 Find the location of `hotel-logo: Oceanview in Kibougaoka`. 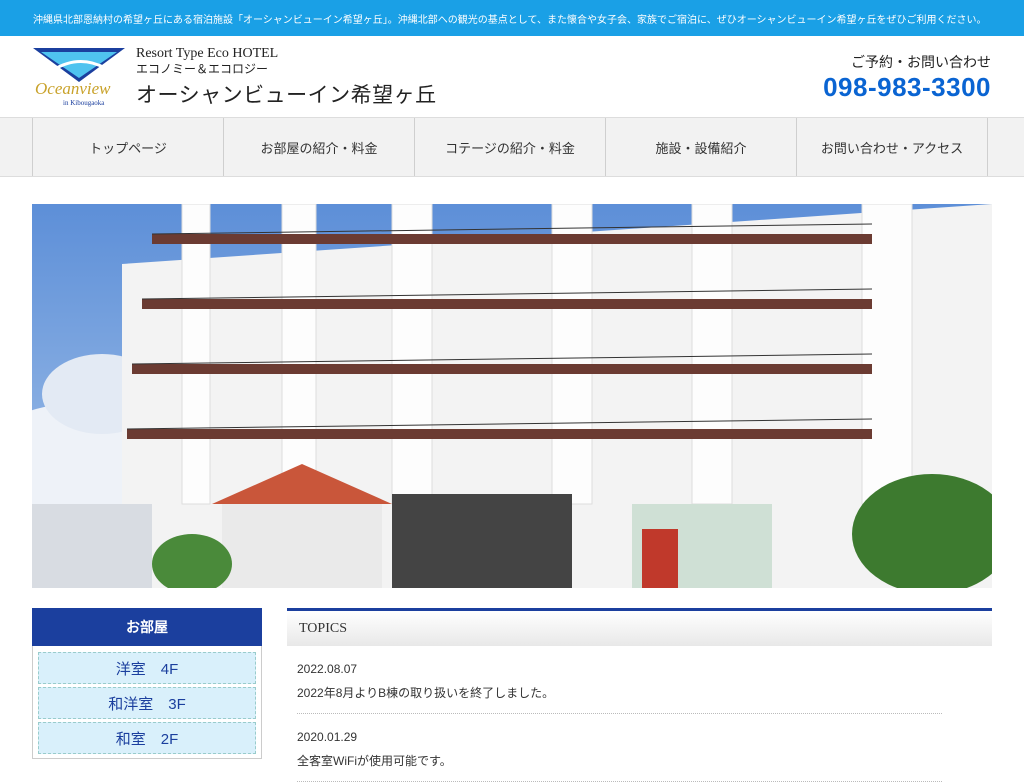

hotel-logo: Oceanview in Kibougaoka is located at coordinates (79, 78).